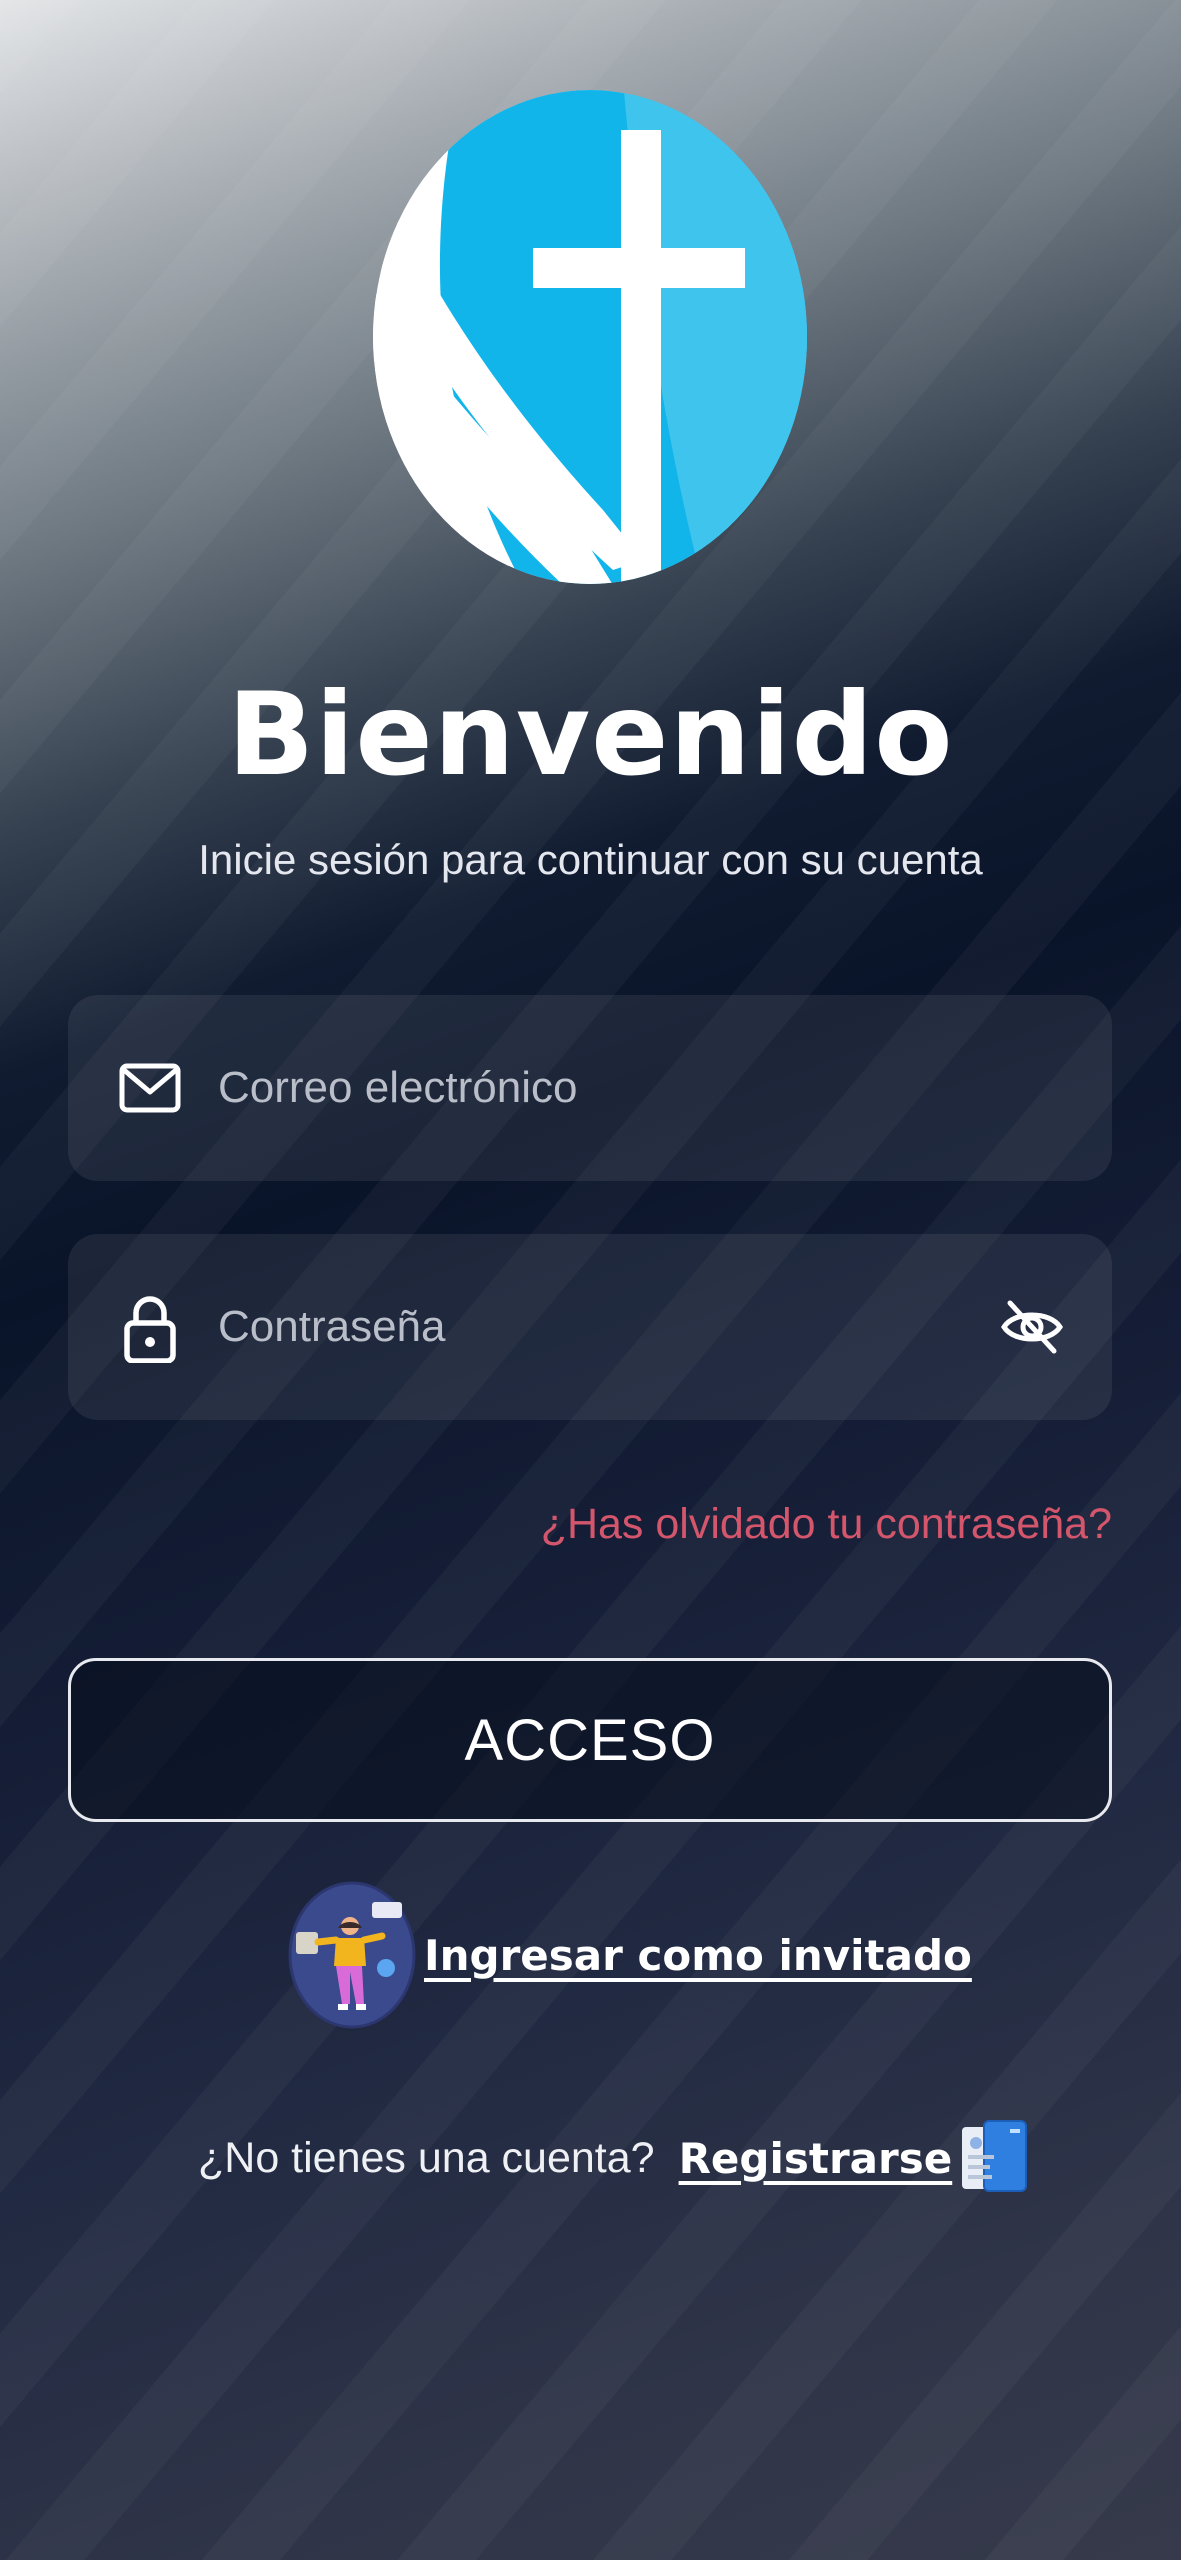  Describe the element at coordinates (698, 1955) in the screenshot. I see `guest-login-label: Ingresar como invitado` at that location.